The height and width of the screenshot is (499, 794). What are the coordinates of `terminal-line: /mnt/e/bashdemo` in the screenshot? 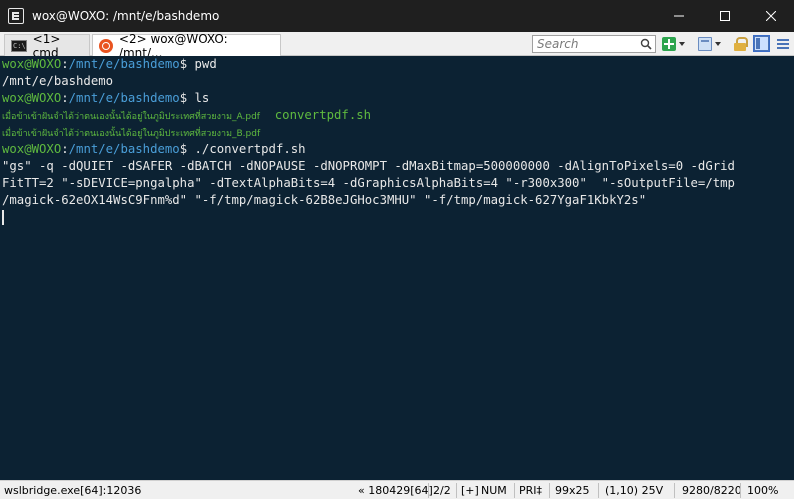 It's located at (58, 81).